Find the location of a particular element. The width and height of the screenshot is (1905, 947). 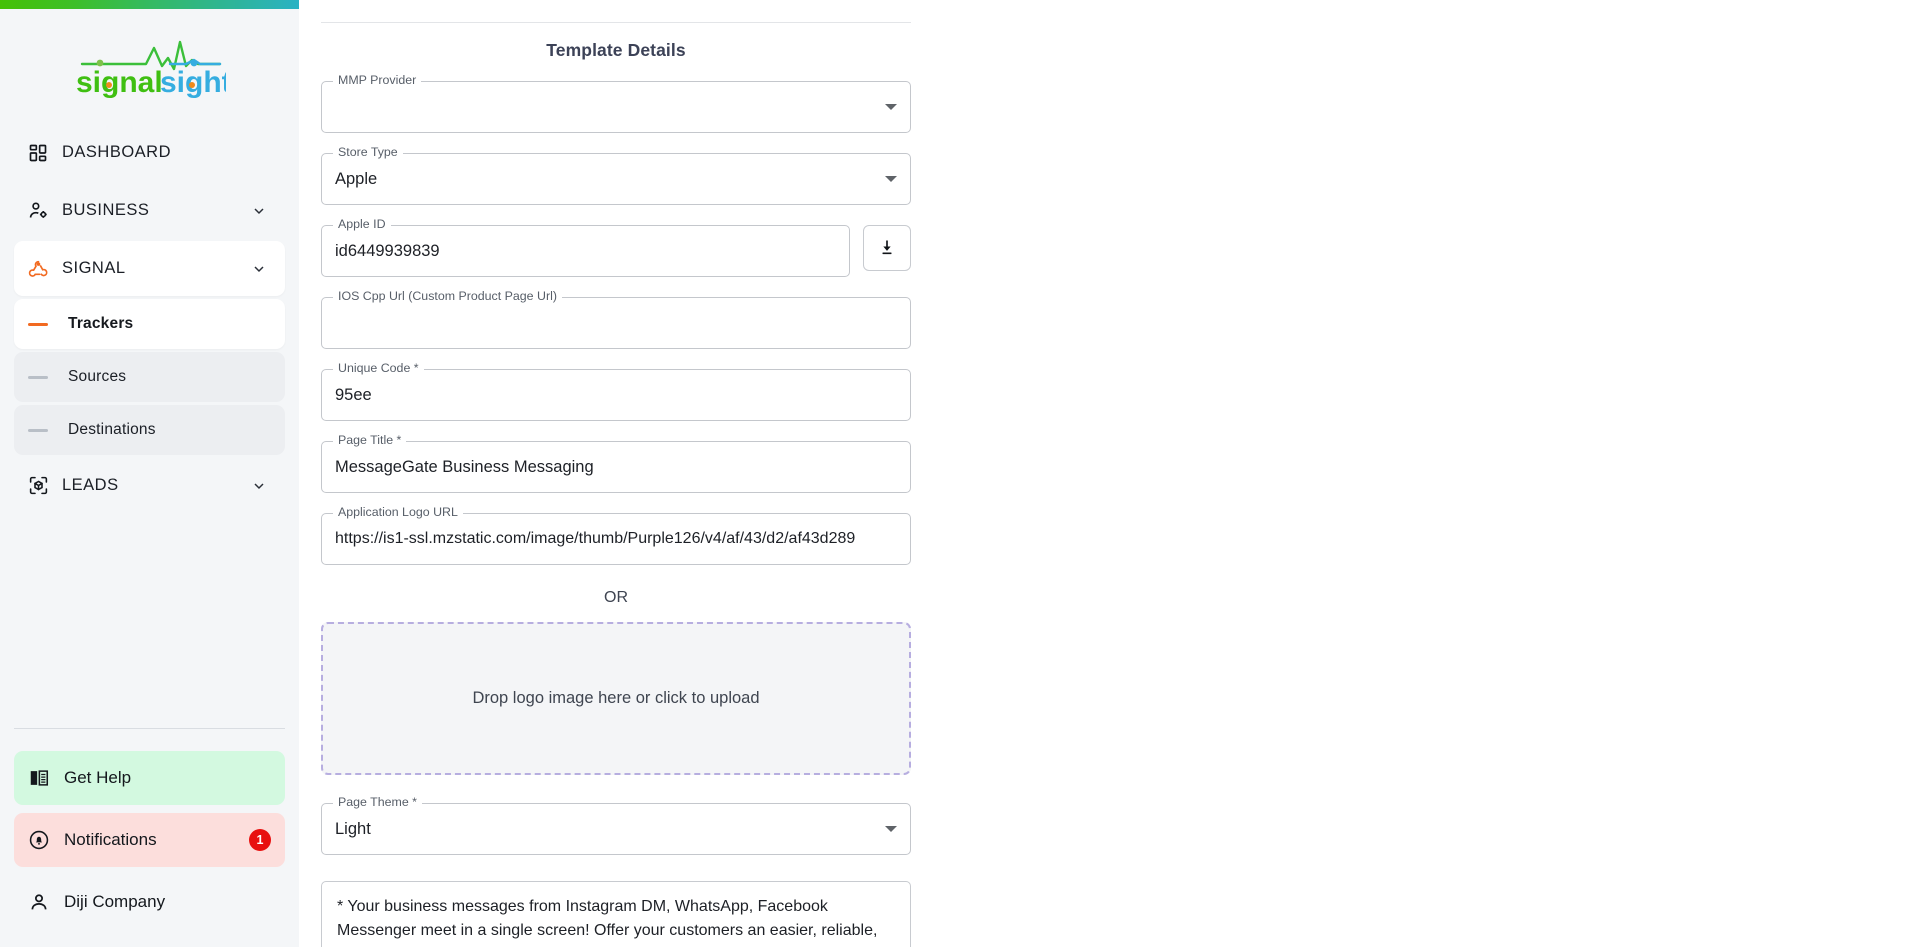

page-title: Template Details is located at coordinates (616, 50).